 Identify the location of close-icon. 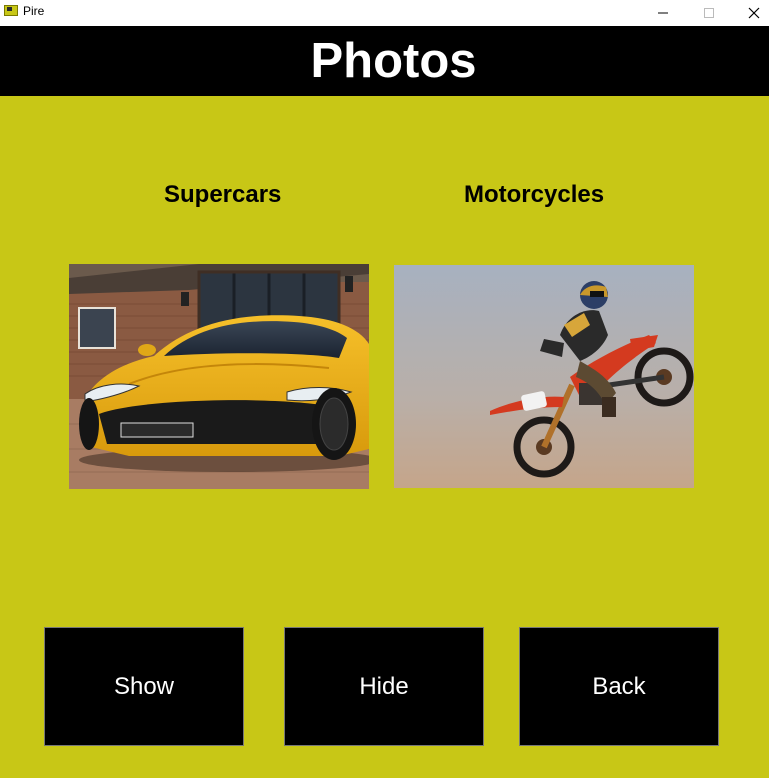
(754, 13).